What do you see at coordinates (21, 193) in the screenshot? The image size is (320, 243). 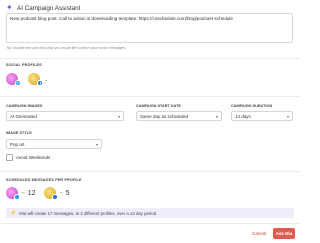 I see `profile-count-1: – 12` at bounding box center [21, 193].